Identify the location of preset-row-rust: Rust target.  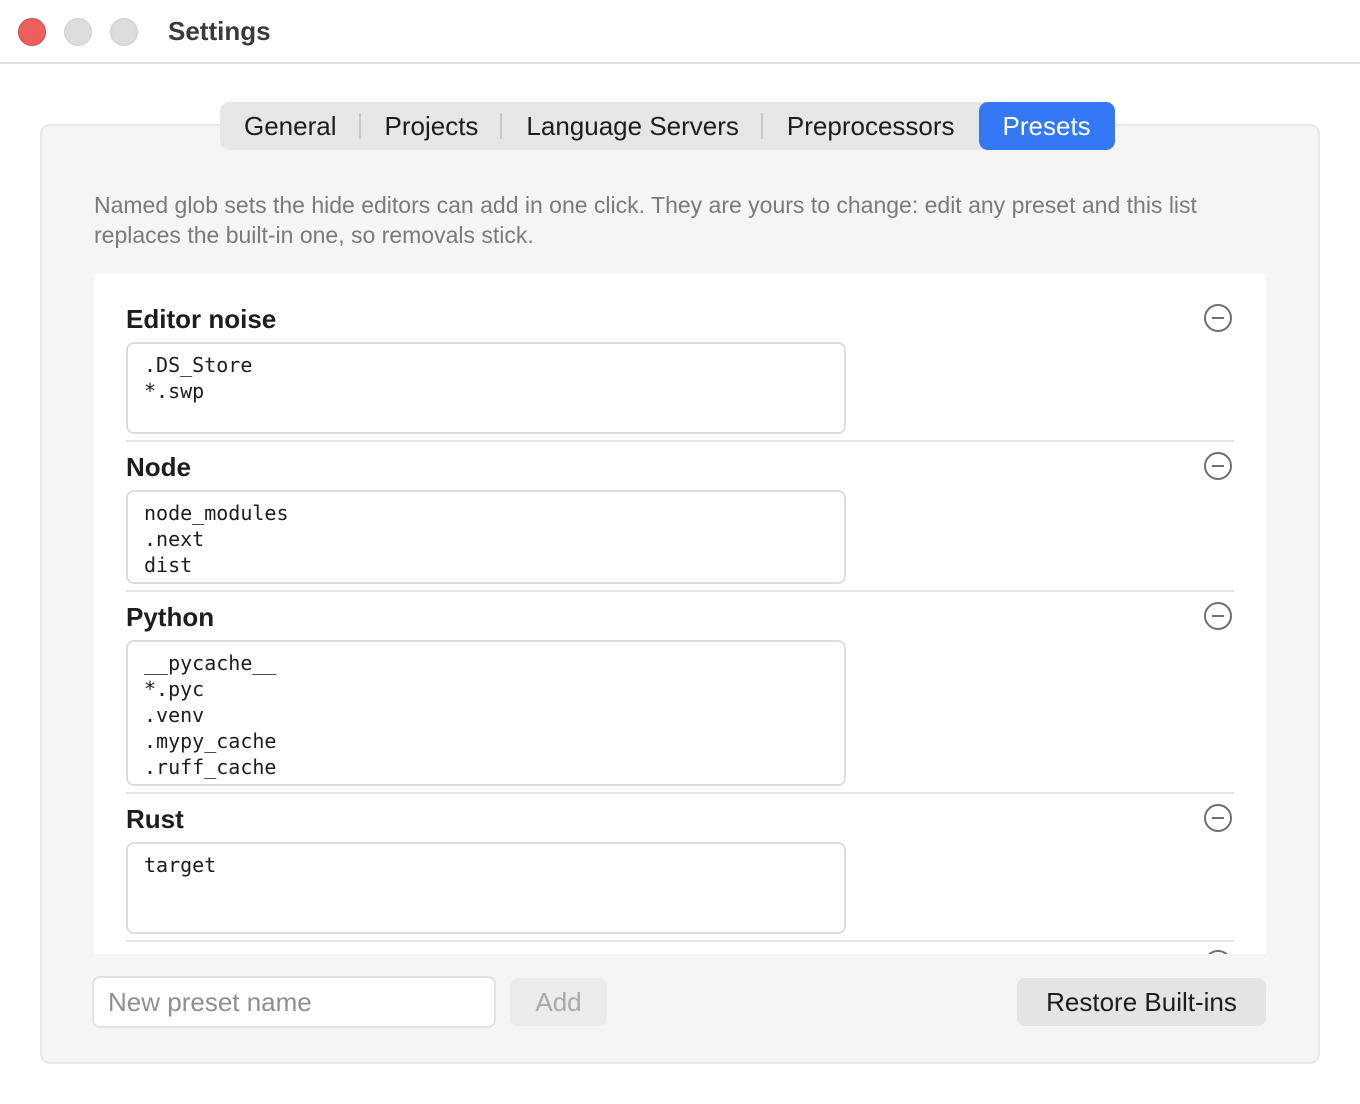
(680, 868).